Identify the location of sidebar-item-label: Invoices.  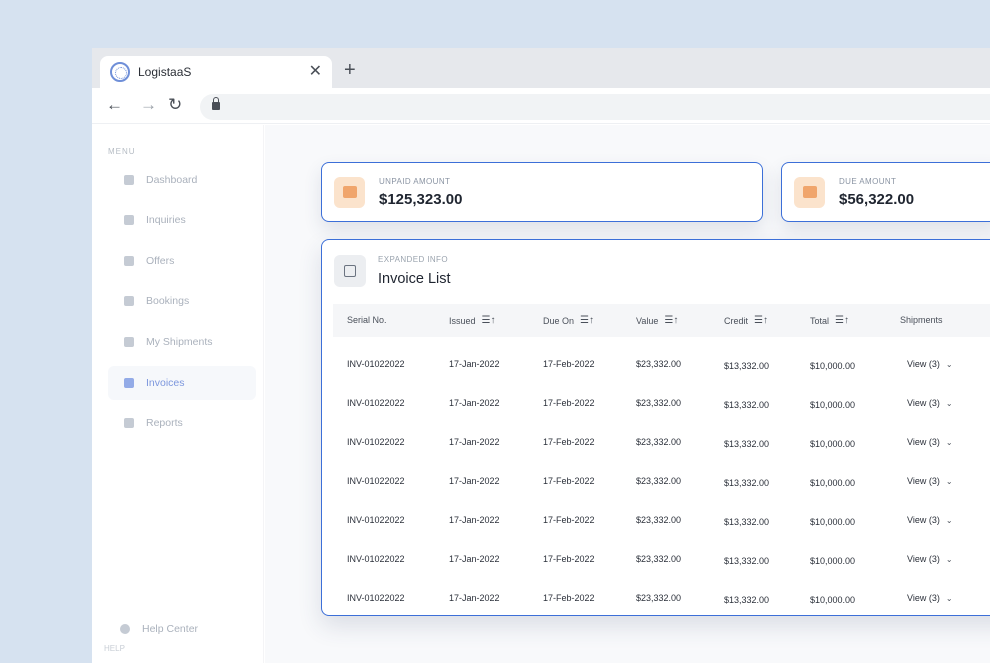
(165, 383).